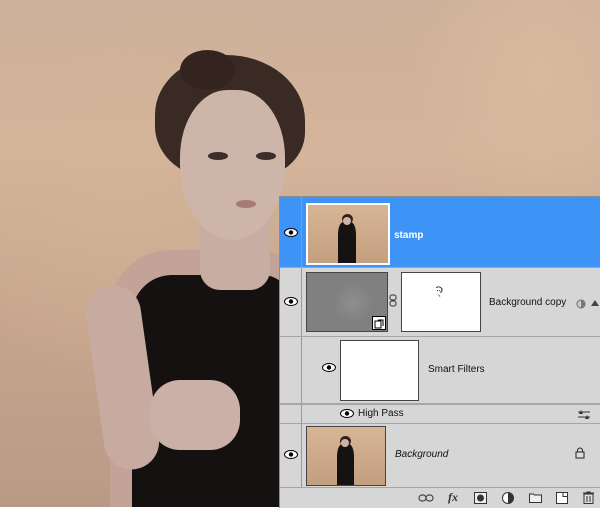 Image resolution: width=600 pixels, height=508 pixels. I want to click on layer-thumbnail-background, so click(346, 456).